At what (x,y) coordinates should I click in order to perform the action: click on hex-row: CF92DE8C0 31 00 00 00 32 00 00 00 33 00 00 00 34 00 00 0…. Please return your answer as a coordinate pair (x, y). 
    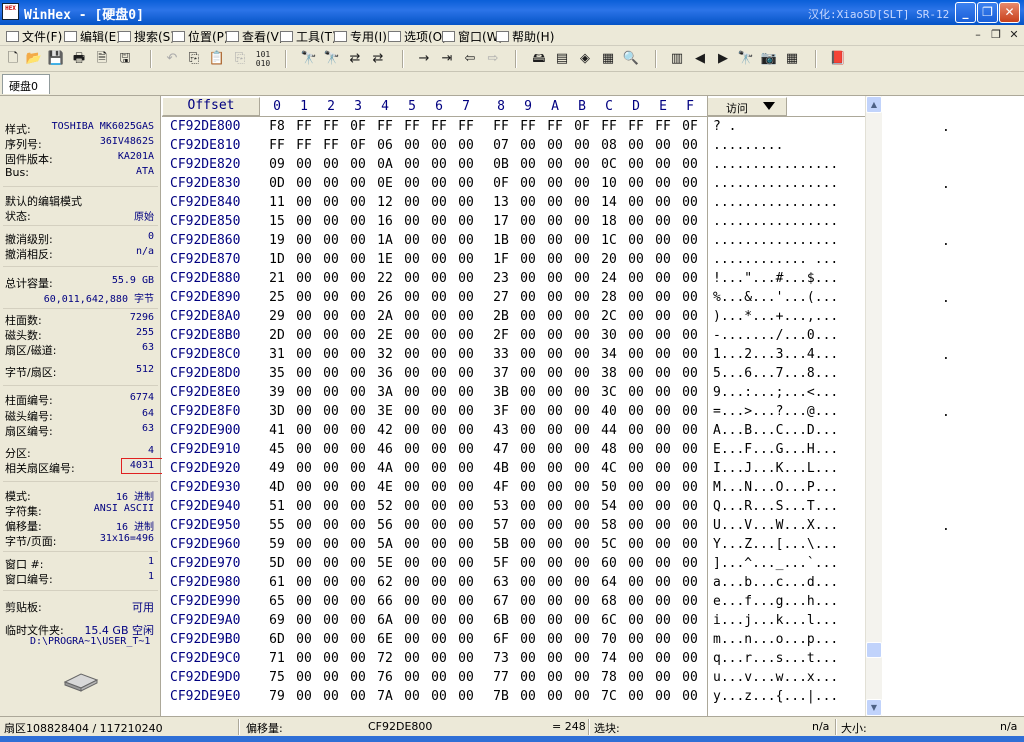
    Looking at the image, I should click on (515, 354).